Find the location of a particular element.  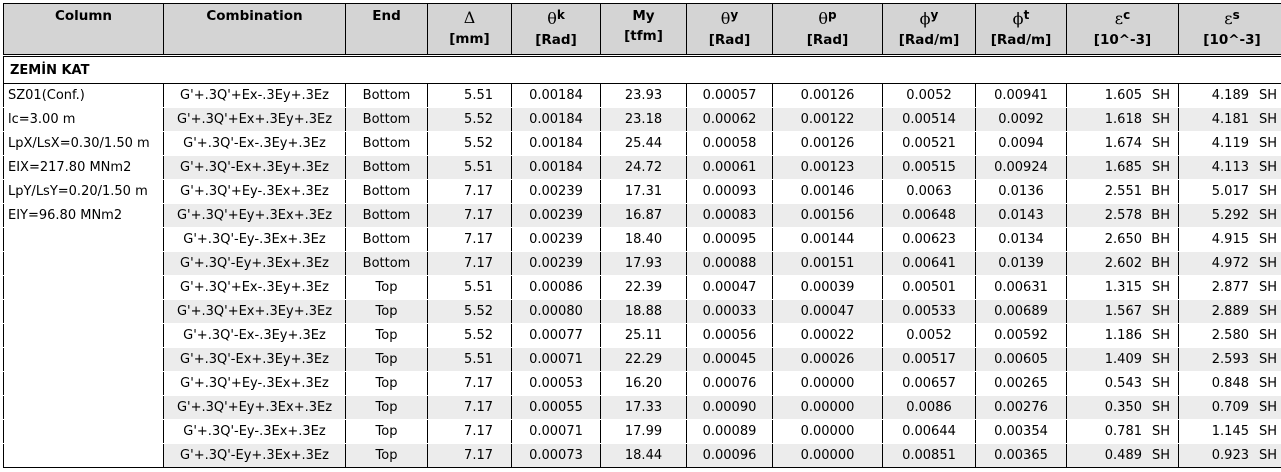

cell-theta-k: 0.00086 is located at coordinates (556, 287).